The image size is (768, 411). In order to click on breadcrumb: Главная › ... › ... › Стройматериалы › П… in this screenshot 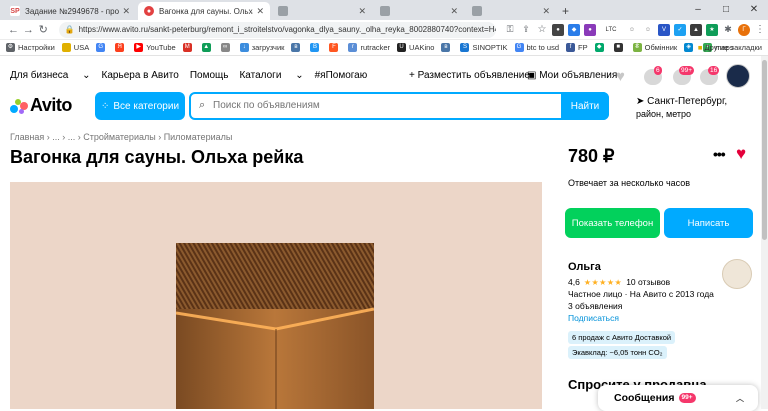, I will do `click(121, 137)`.